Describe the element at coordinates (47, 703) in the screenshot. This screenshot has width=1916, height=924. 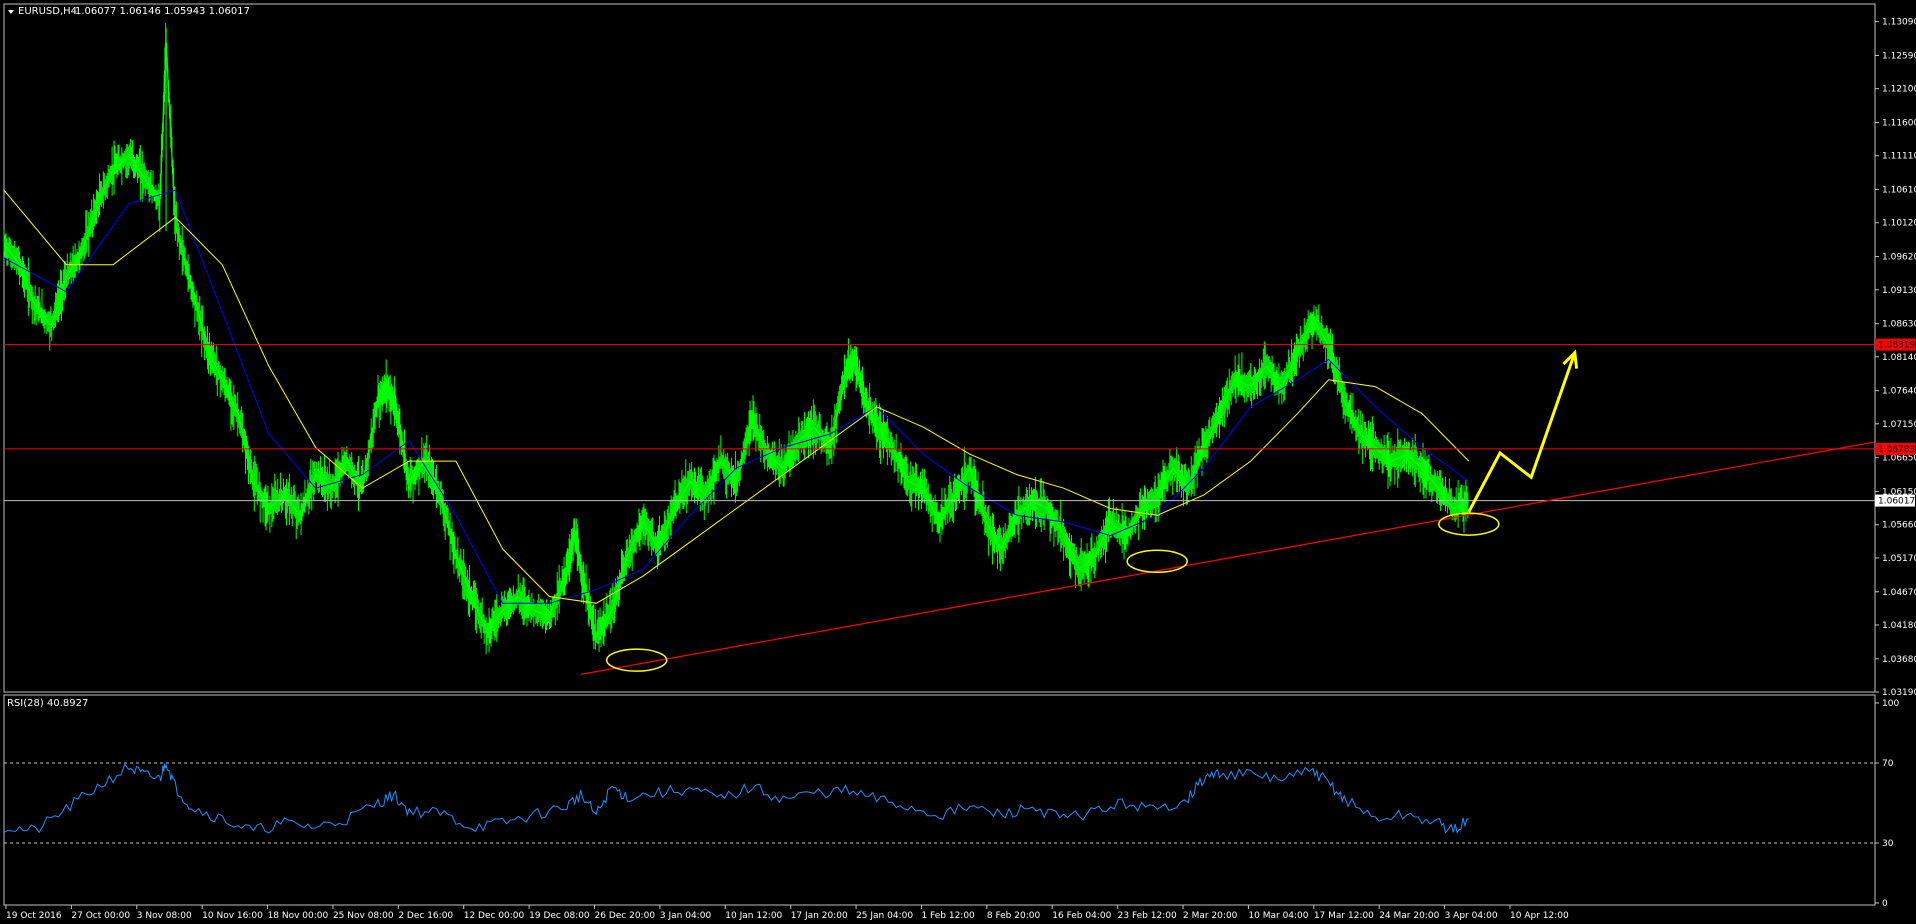
I see `rsi-header: RSI(28) 40.8927` at that location.